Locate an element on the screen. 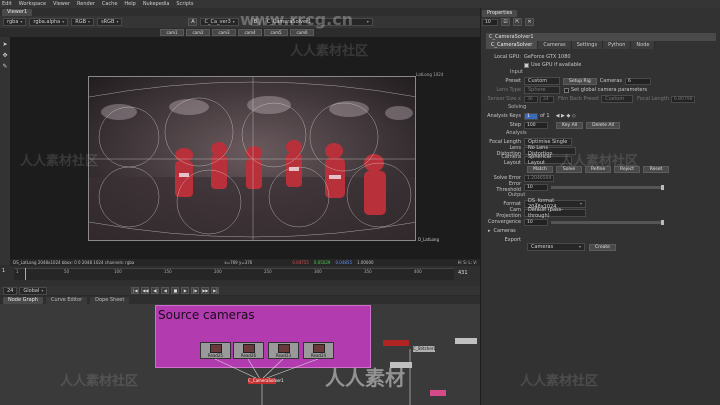  paint-brush-icon: ✎ is located at coordinates (5, 66).